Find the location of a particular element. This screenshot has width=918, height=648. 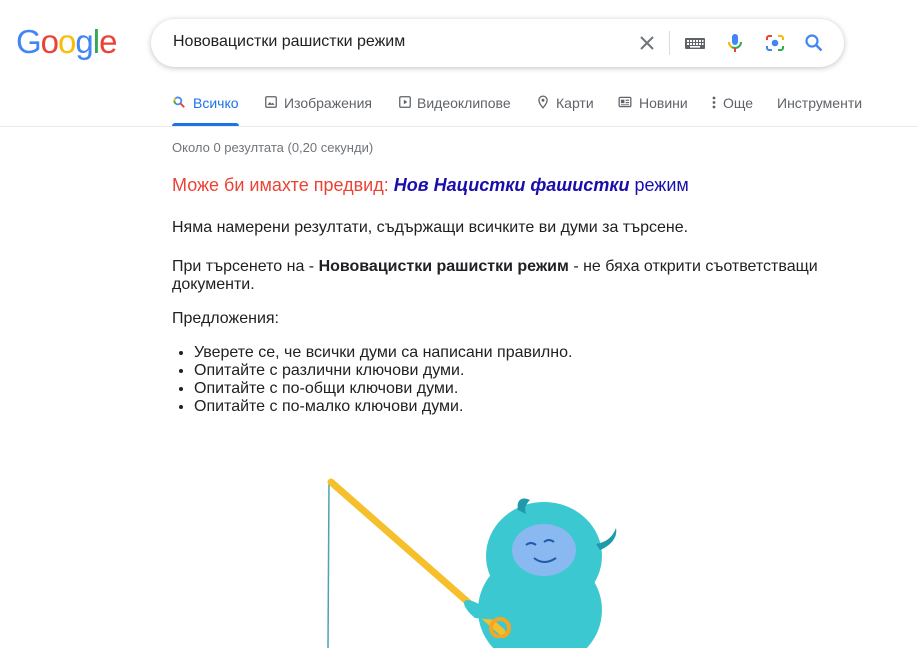

logo-letter: G is located at coordinates (29, 41).